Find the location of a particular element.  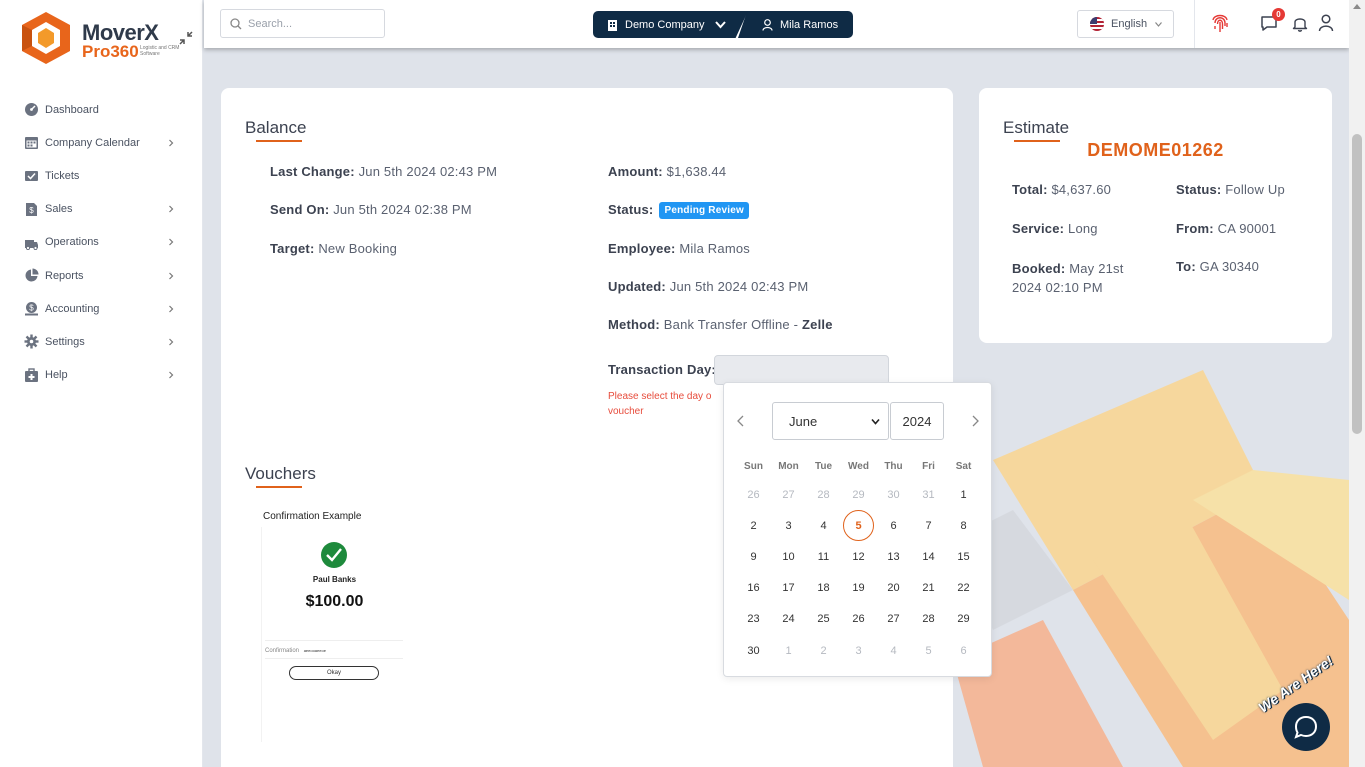

estimate-to-field: To: GA 30340 is located at coordinates (1217, 266).